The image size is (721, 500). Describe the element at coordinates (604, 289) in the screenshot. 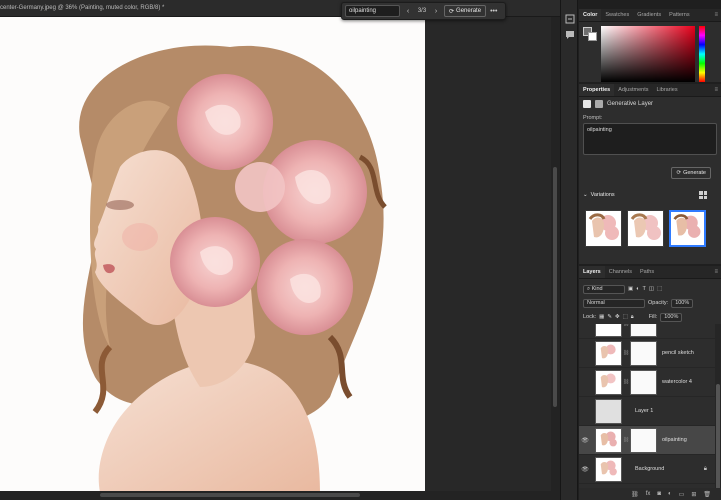

I see `filter-kind-select: ⌕ Kind` at that location.